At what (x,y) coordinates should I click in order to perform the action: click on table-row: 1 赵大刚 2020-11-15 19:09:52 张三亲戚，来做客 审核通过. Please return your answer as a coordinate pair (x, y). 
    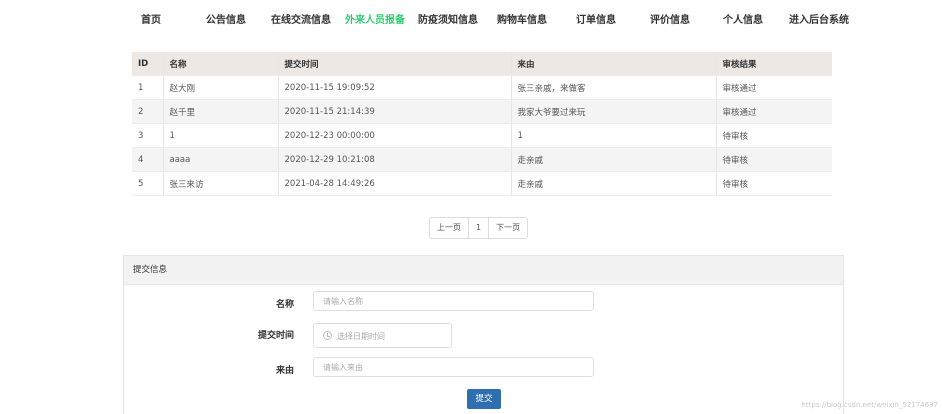
    Looking at the image, I should click on (482, 87).